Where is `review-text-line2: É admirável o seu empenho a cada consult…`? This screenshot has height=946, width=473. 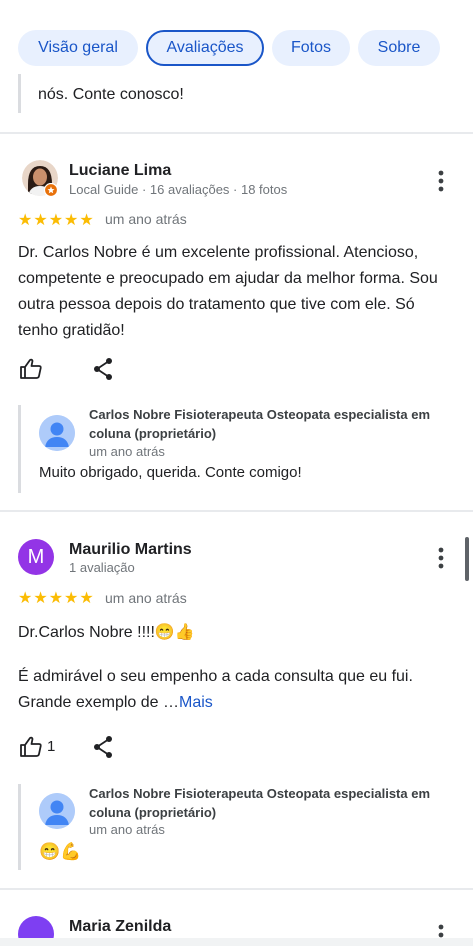 review-text-line2: É admirável o seu empenho a cada consult… is located at coordinates (215, 689).